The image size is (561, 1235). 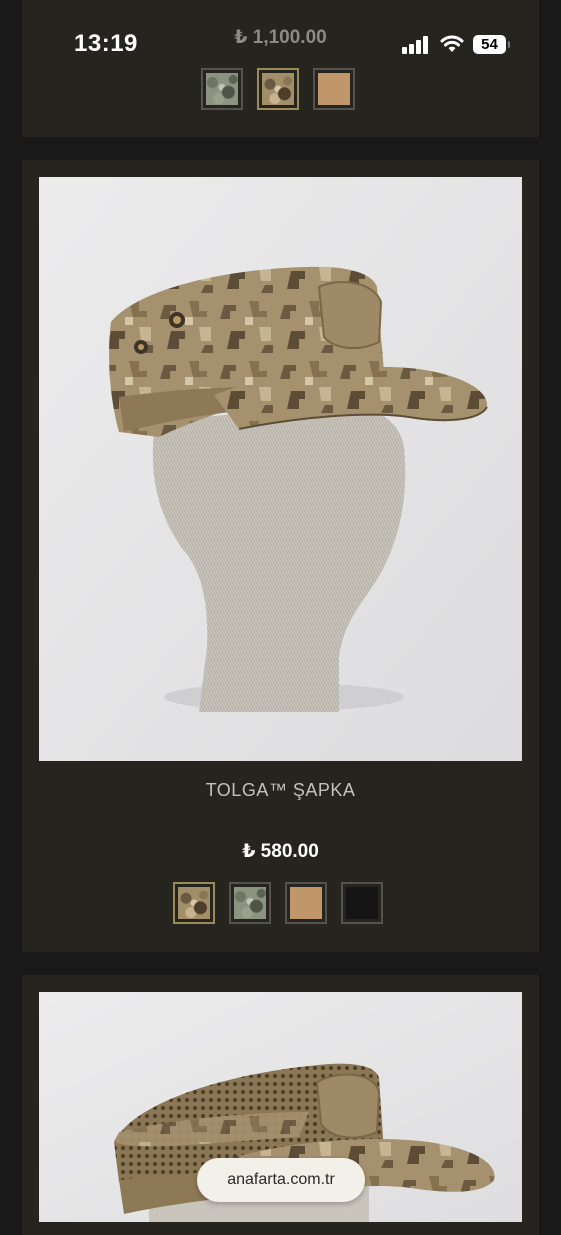 I want to click on battery-level: 54, so click(x=489, y=44).